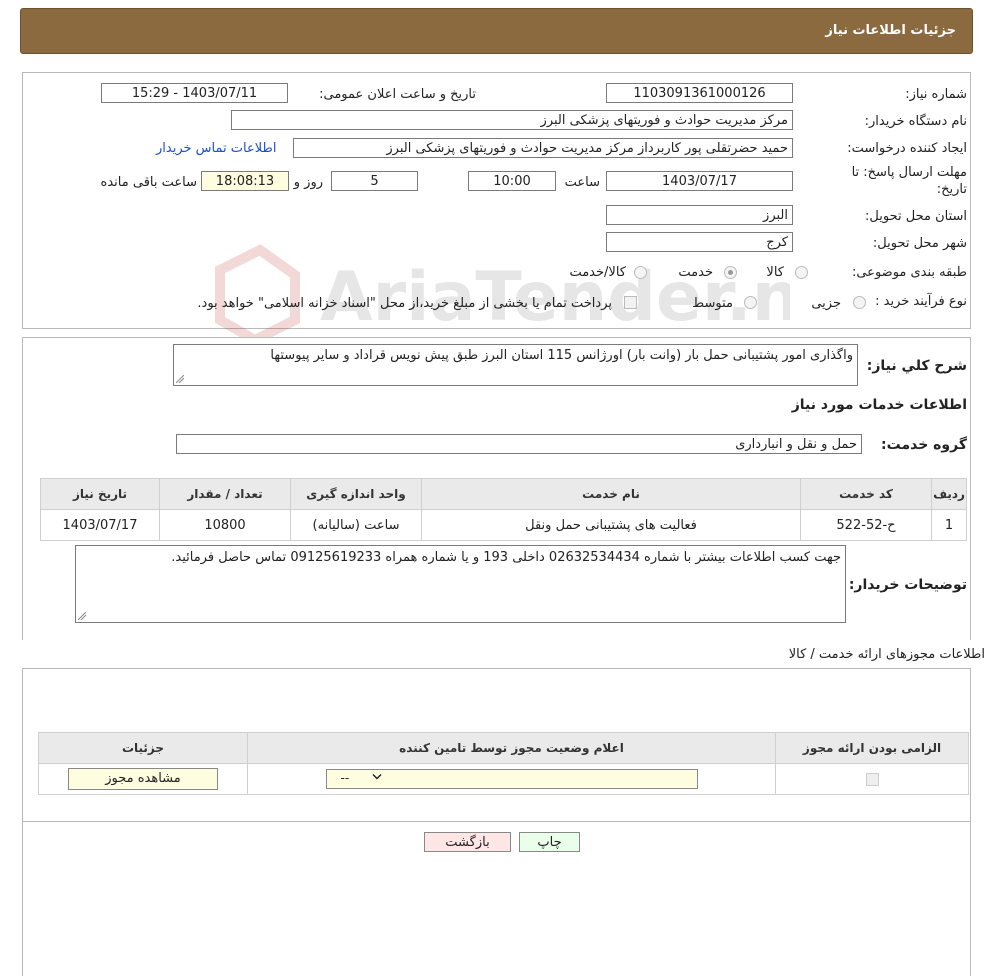  What do you see at coordinates (345, 778) in the screenshot?
I see `permit-status-value: --` at bounding box center [345, 778].